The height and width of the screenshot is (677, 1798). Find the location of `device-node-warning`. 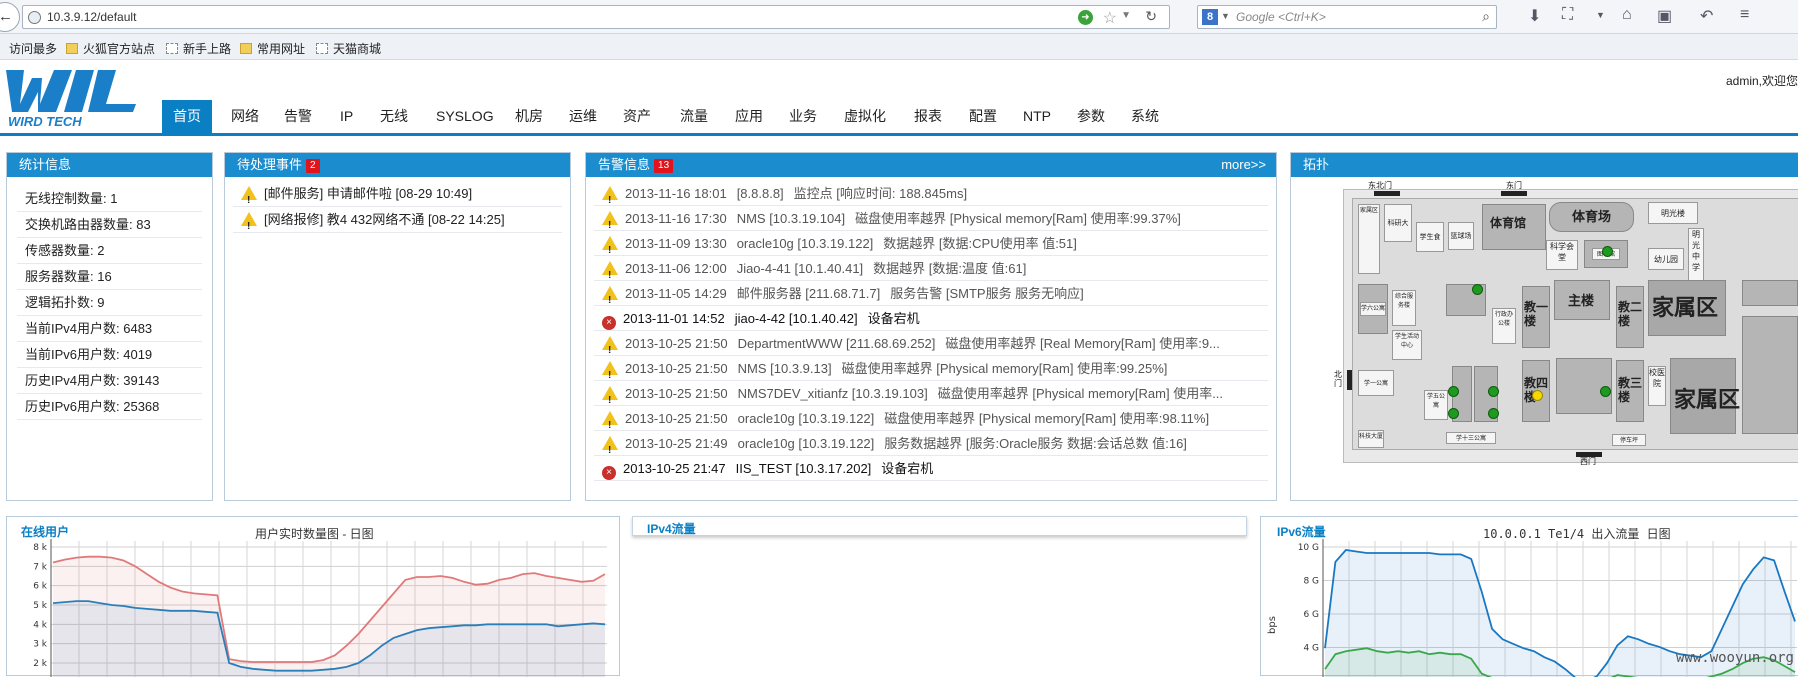

device-node-warning is located at coordinates (1537, 395).